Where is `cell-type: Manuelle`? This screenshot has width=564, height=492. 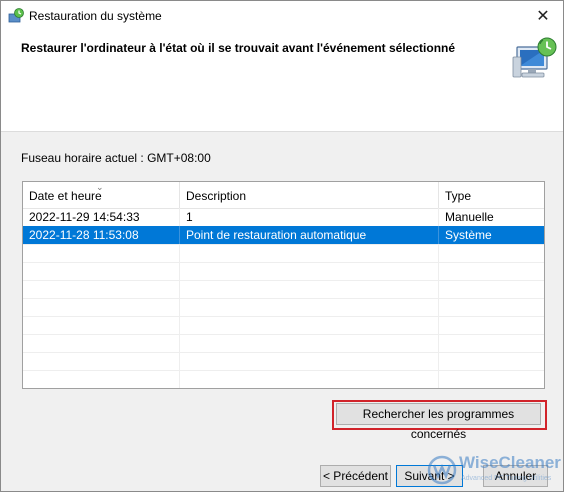
cell-type: Manuelle is located at coordinates (469, 217).